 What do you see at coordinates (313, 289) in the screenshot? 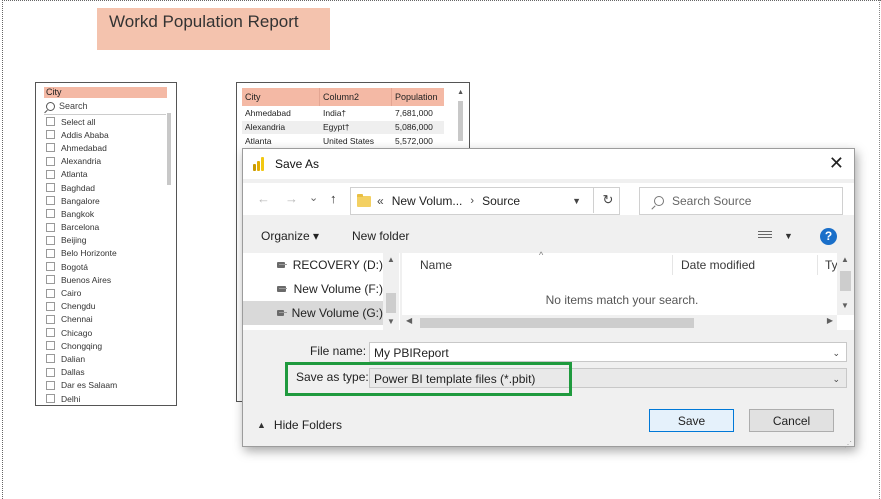
I see `nav-item-new-volume-f: New Volume (F:)` at bounding box center [313, 289].